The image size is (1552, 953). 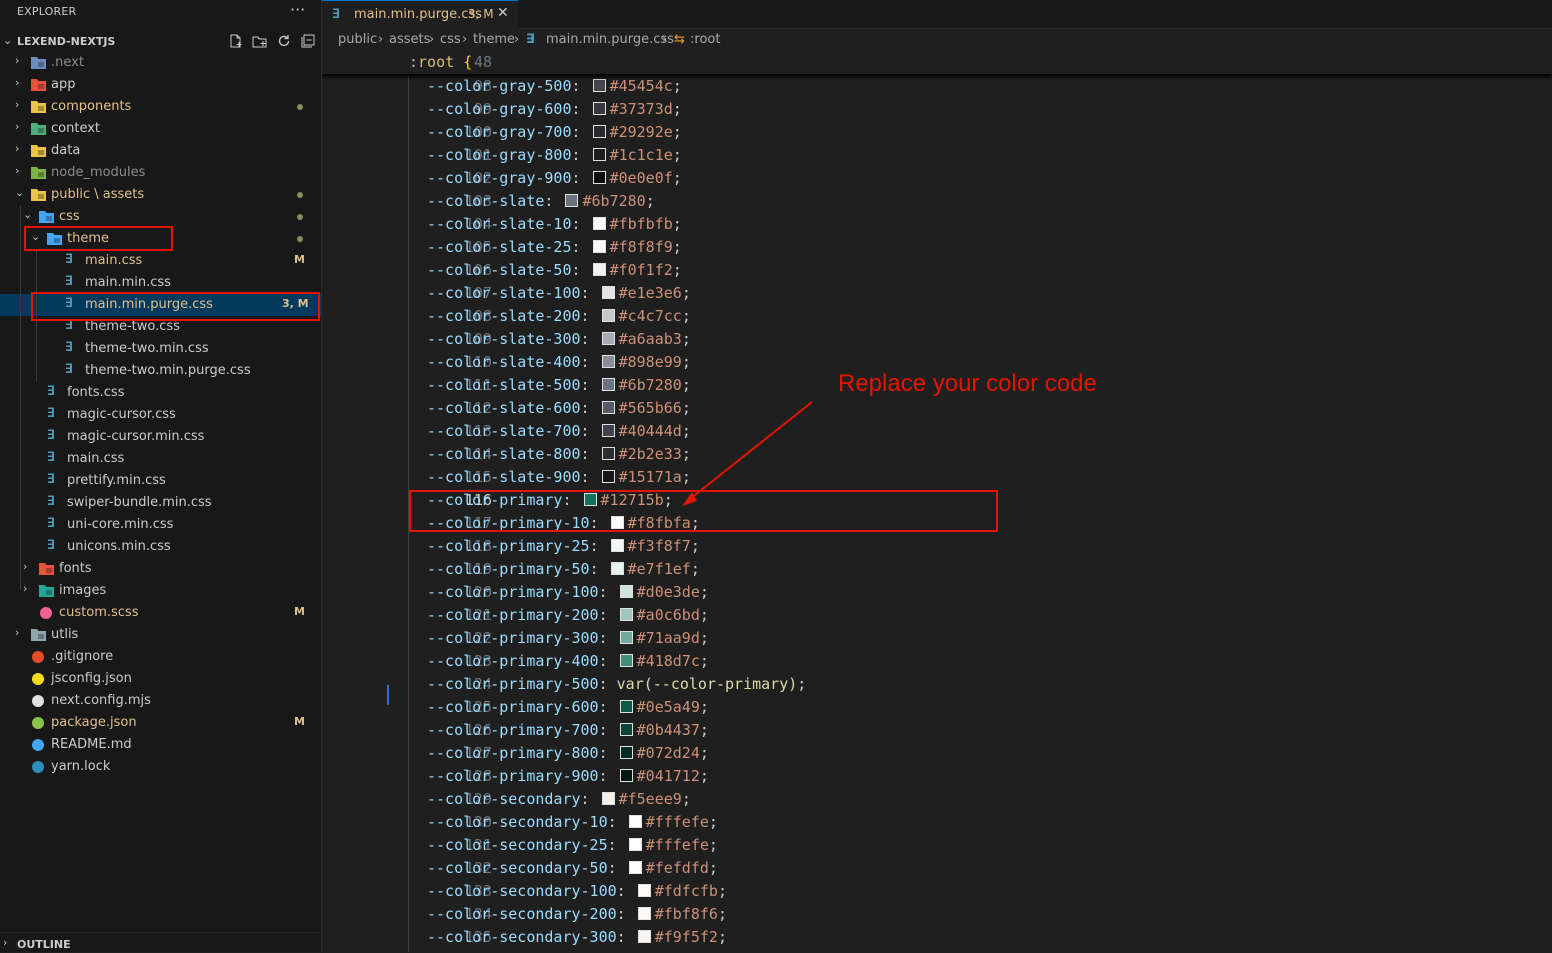 I want to click on code-line: 126 --color-primary-700: #0b4437;, so click(x=937, y=730).